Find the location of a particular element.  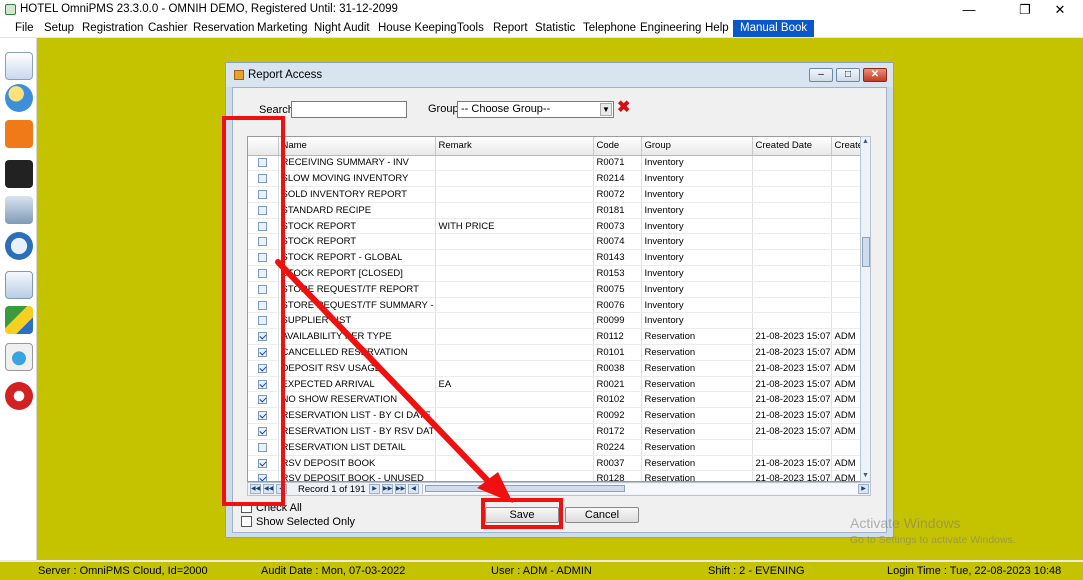

table-row: STANDARD RECIPE R0181 Inventory is located at coordinates (558, 210).